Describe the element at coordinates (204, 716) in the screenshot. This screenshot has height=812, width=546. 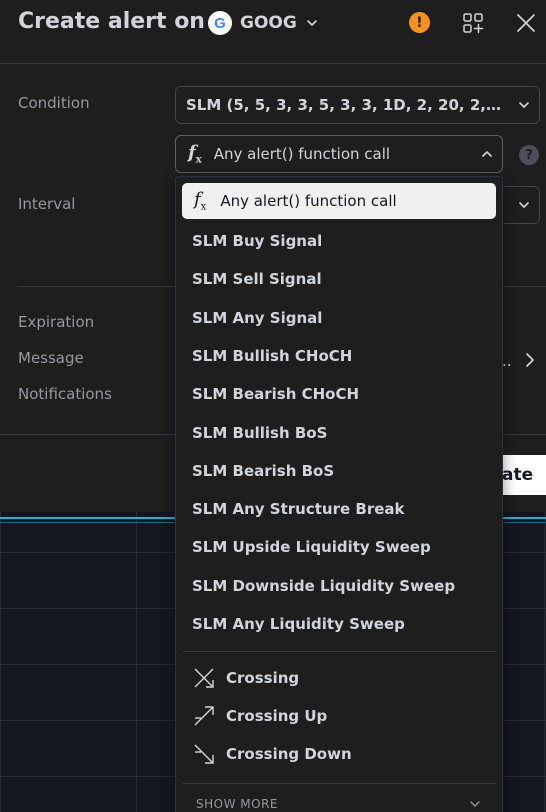
I see `crossing-up-icon` at that location.